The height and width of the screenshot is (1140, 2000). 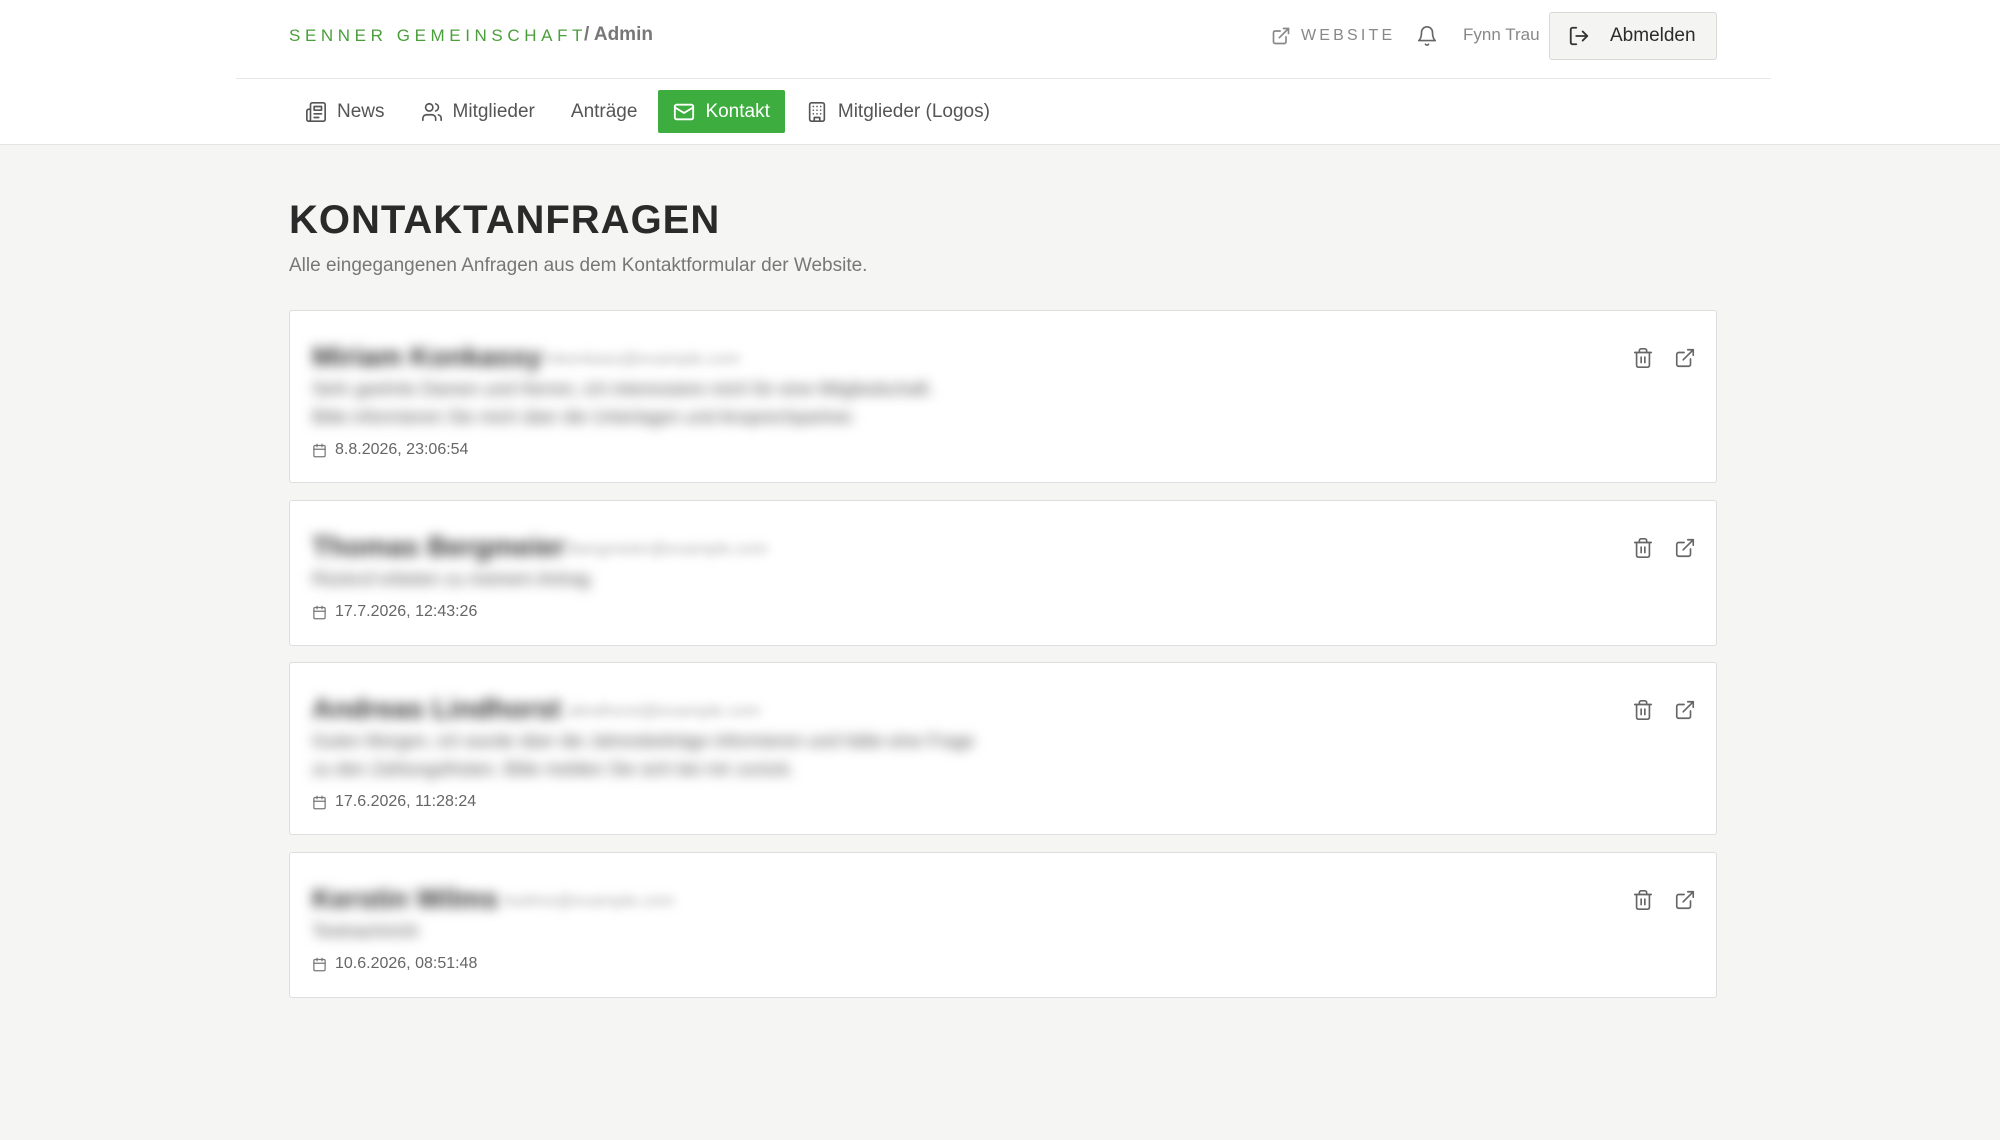 What do you see at coordinates (493, 111) in the screenshot?
I see `tab-mitglieder-label: Mitglieder` at bounding box center [493, 111].